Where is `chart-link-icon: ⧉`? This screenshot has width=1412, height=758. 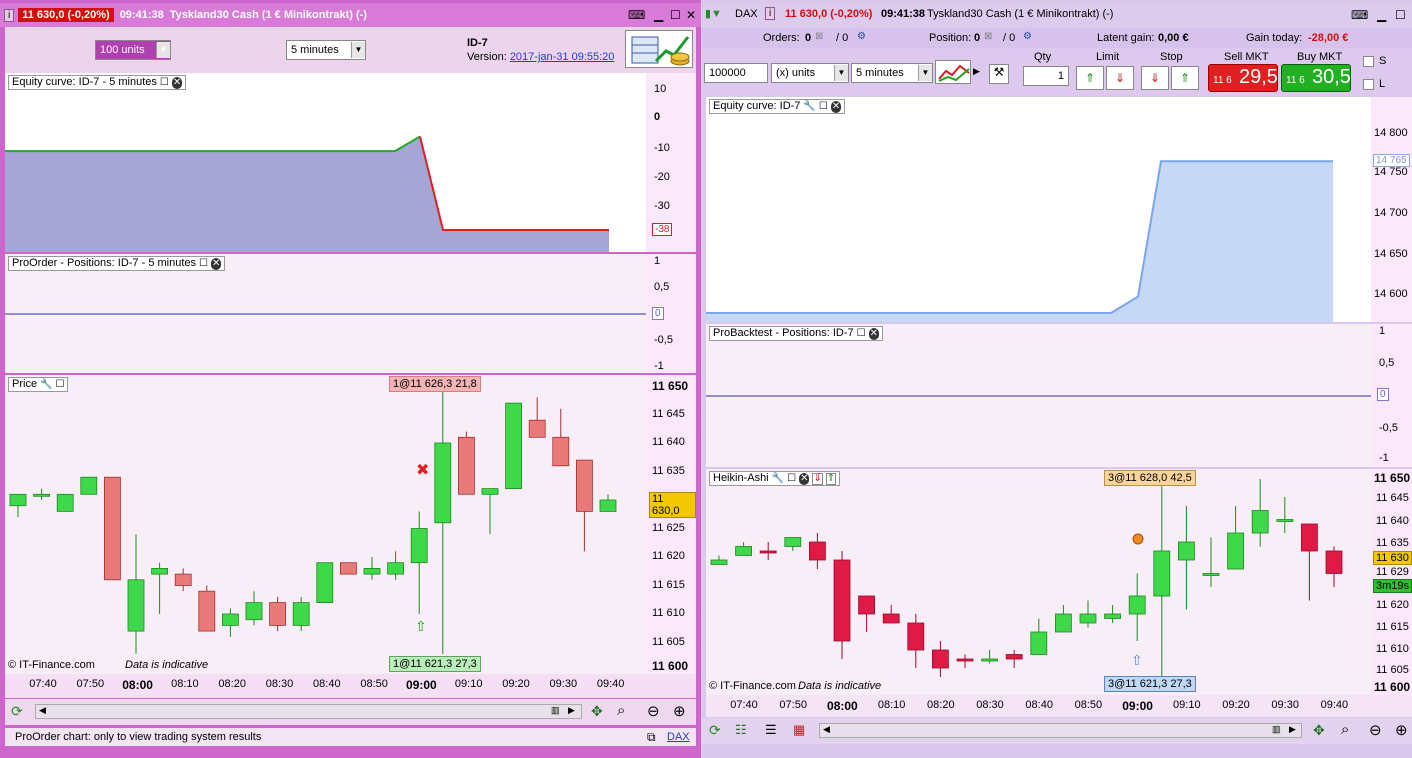 chart-link-icon: ⧉ is located at coordinates (651, 737).